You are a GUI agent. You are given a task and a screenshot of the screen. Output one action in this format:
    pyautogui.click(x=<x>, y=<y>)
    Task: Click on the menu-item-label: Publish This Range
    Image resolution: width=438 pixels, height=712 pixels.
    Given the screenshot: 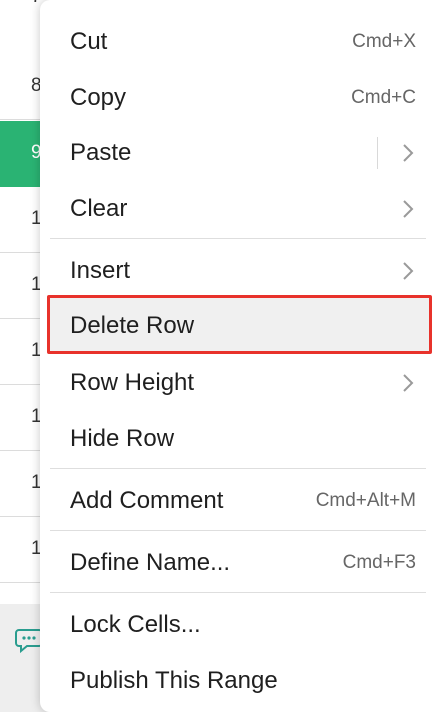 What is the action you would take?
    pyautogui.click(x=174, y=680)
    